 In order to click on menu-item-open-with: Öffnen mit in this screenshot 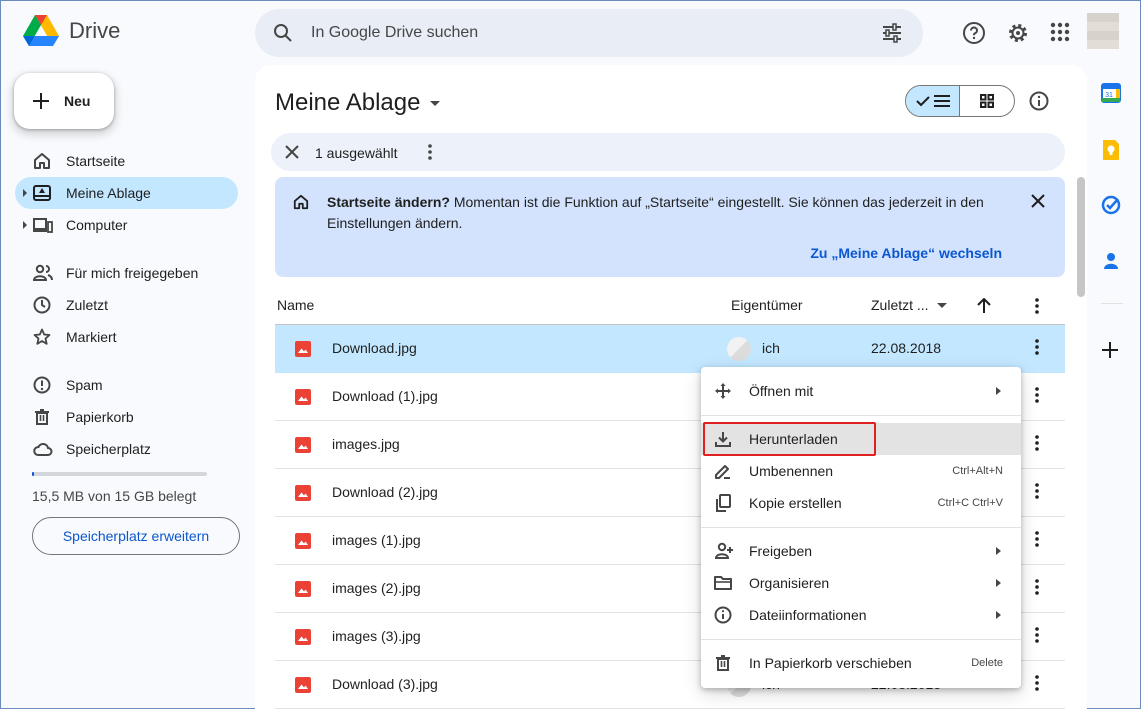, I will do `click(861, 391)`.